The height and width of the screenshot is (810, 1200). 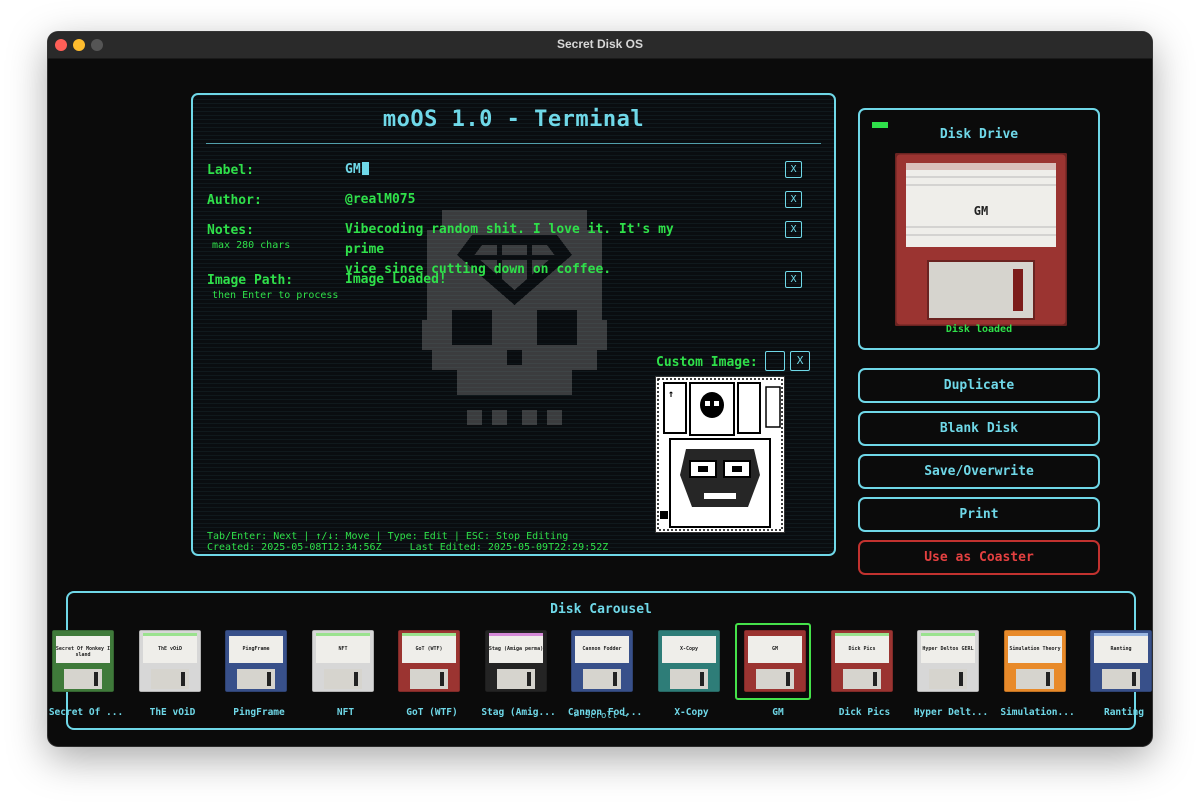 I want to click on drive-status: Disk loaded, so click(x=979, y=329).